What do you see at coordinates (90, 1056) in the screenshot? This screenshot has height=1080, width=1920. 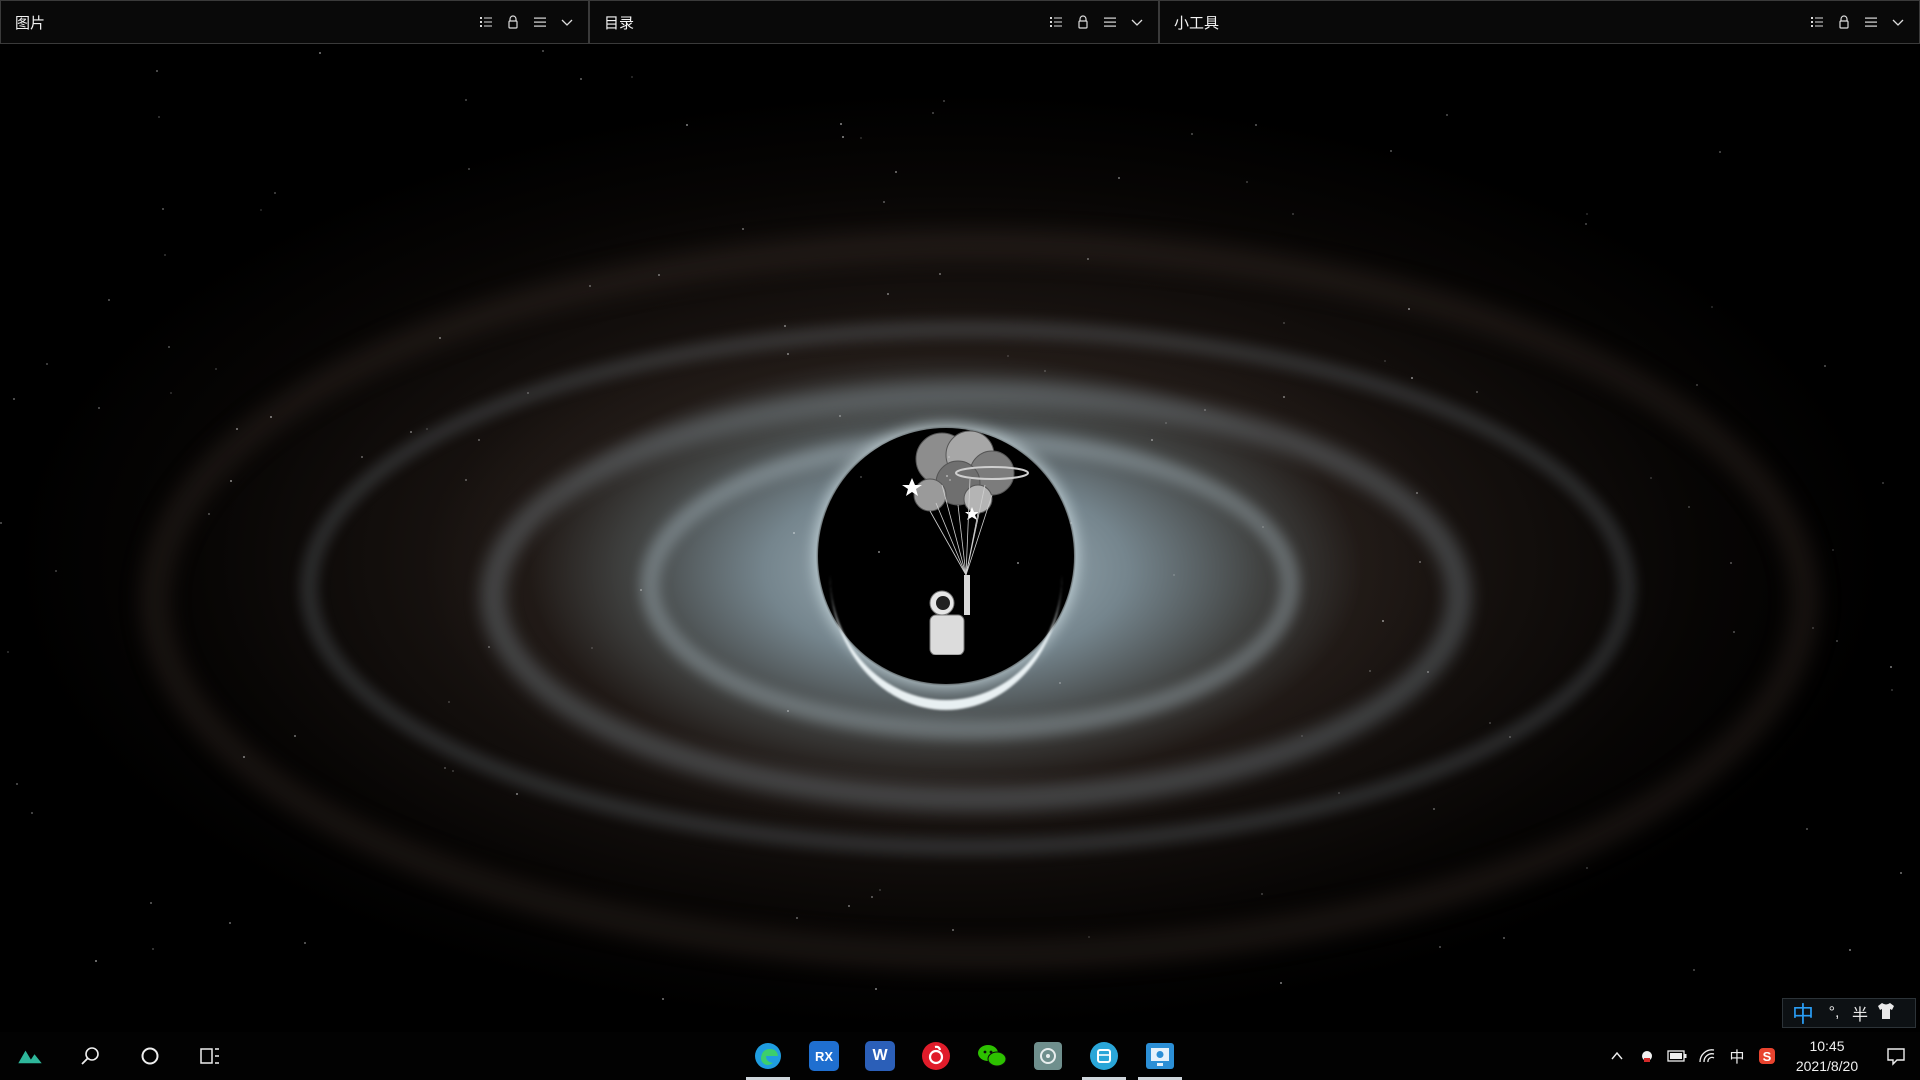 I see `search-icon` at bounding box center [90, 1056].